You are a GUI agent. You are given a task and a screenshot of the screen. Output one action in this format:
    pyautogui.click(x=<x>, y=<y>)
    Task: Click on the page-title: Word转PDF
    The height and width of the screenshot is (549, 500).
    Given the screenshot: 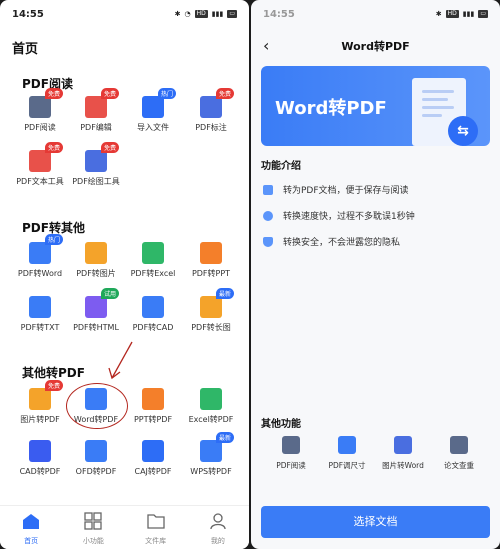 What is the action you would take?
    pyautogui.click(x=375, y=46)
    